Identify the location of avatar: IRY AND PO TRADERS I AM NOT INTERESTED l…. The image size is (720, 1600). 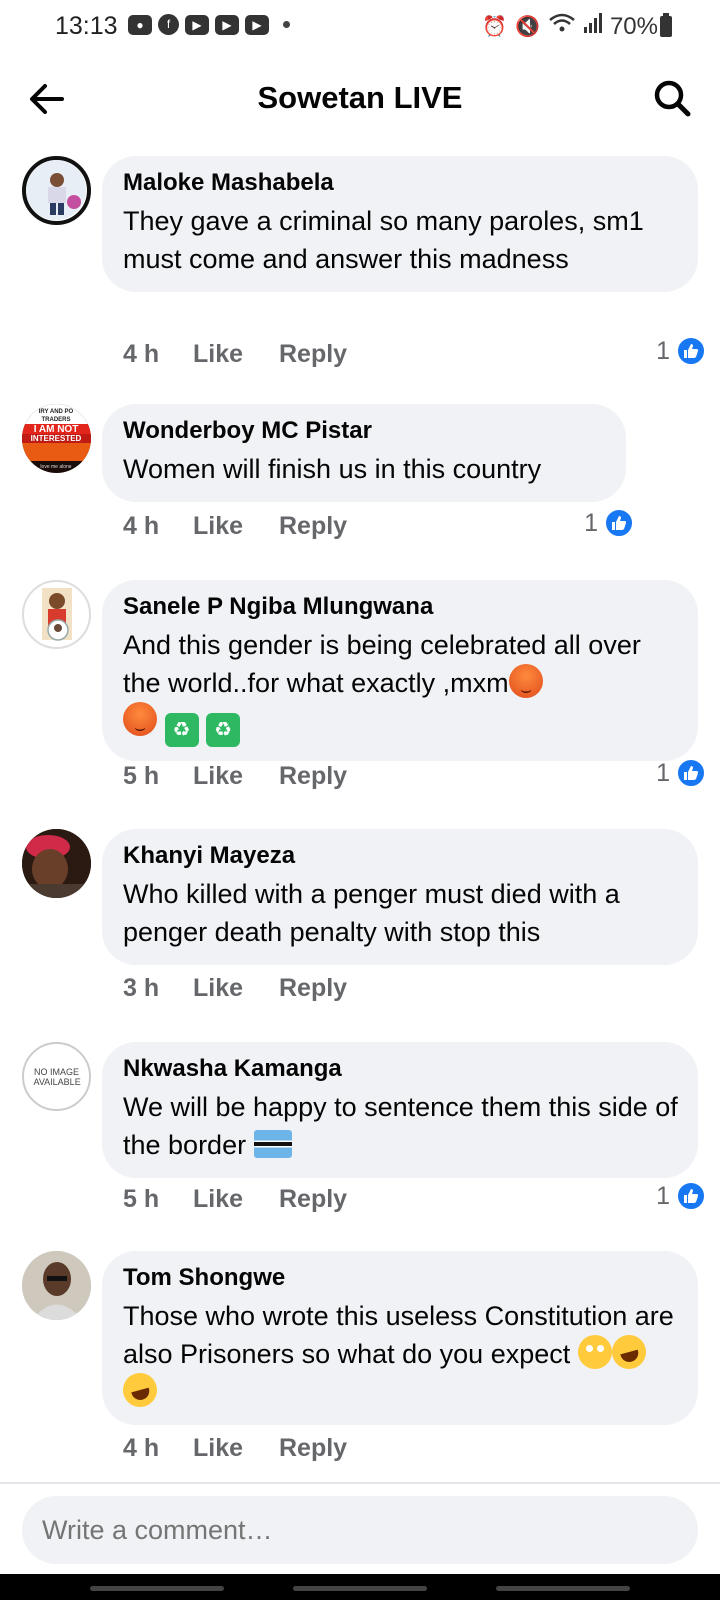
(56, 438).